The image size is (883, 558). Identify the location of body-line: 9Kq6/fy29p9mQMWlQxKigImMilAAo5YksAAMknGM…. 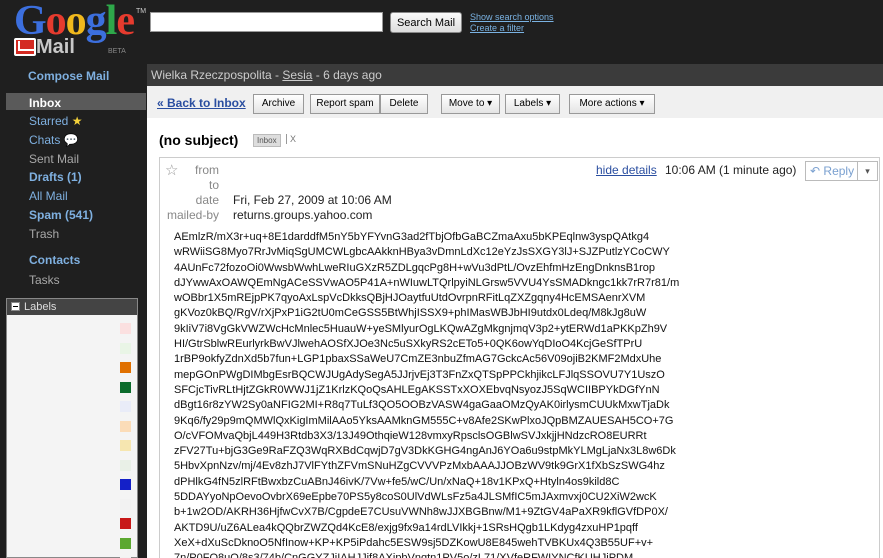
(424, 420).